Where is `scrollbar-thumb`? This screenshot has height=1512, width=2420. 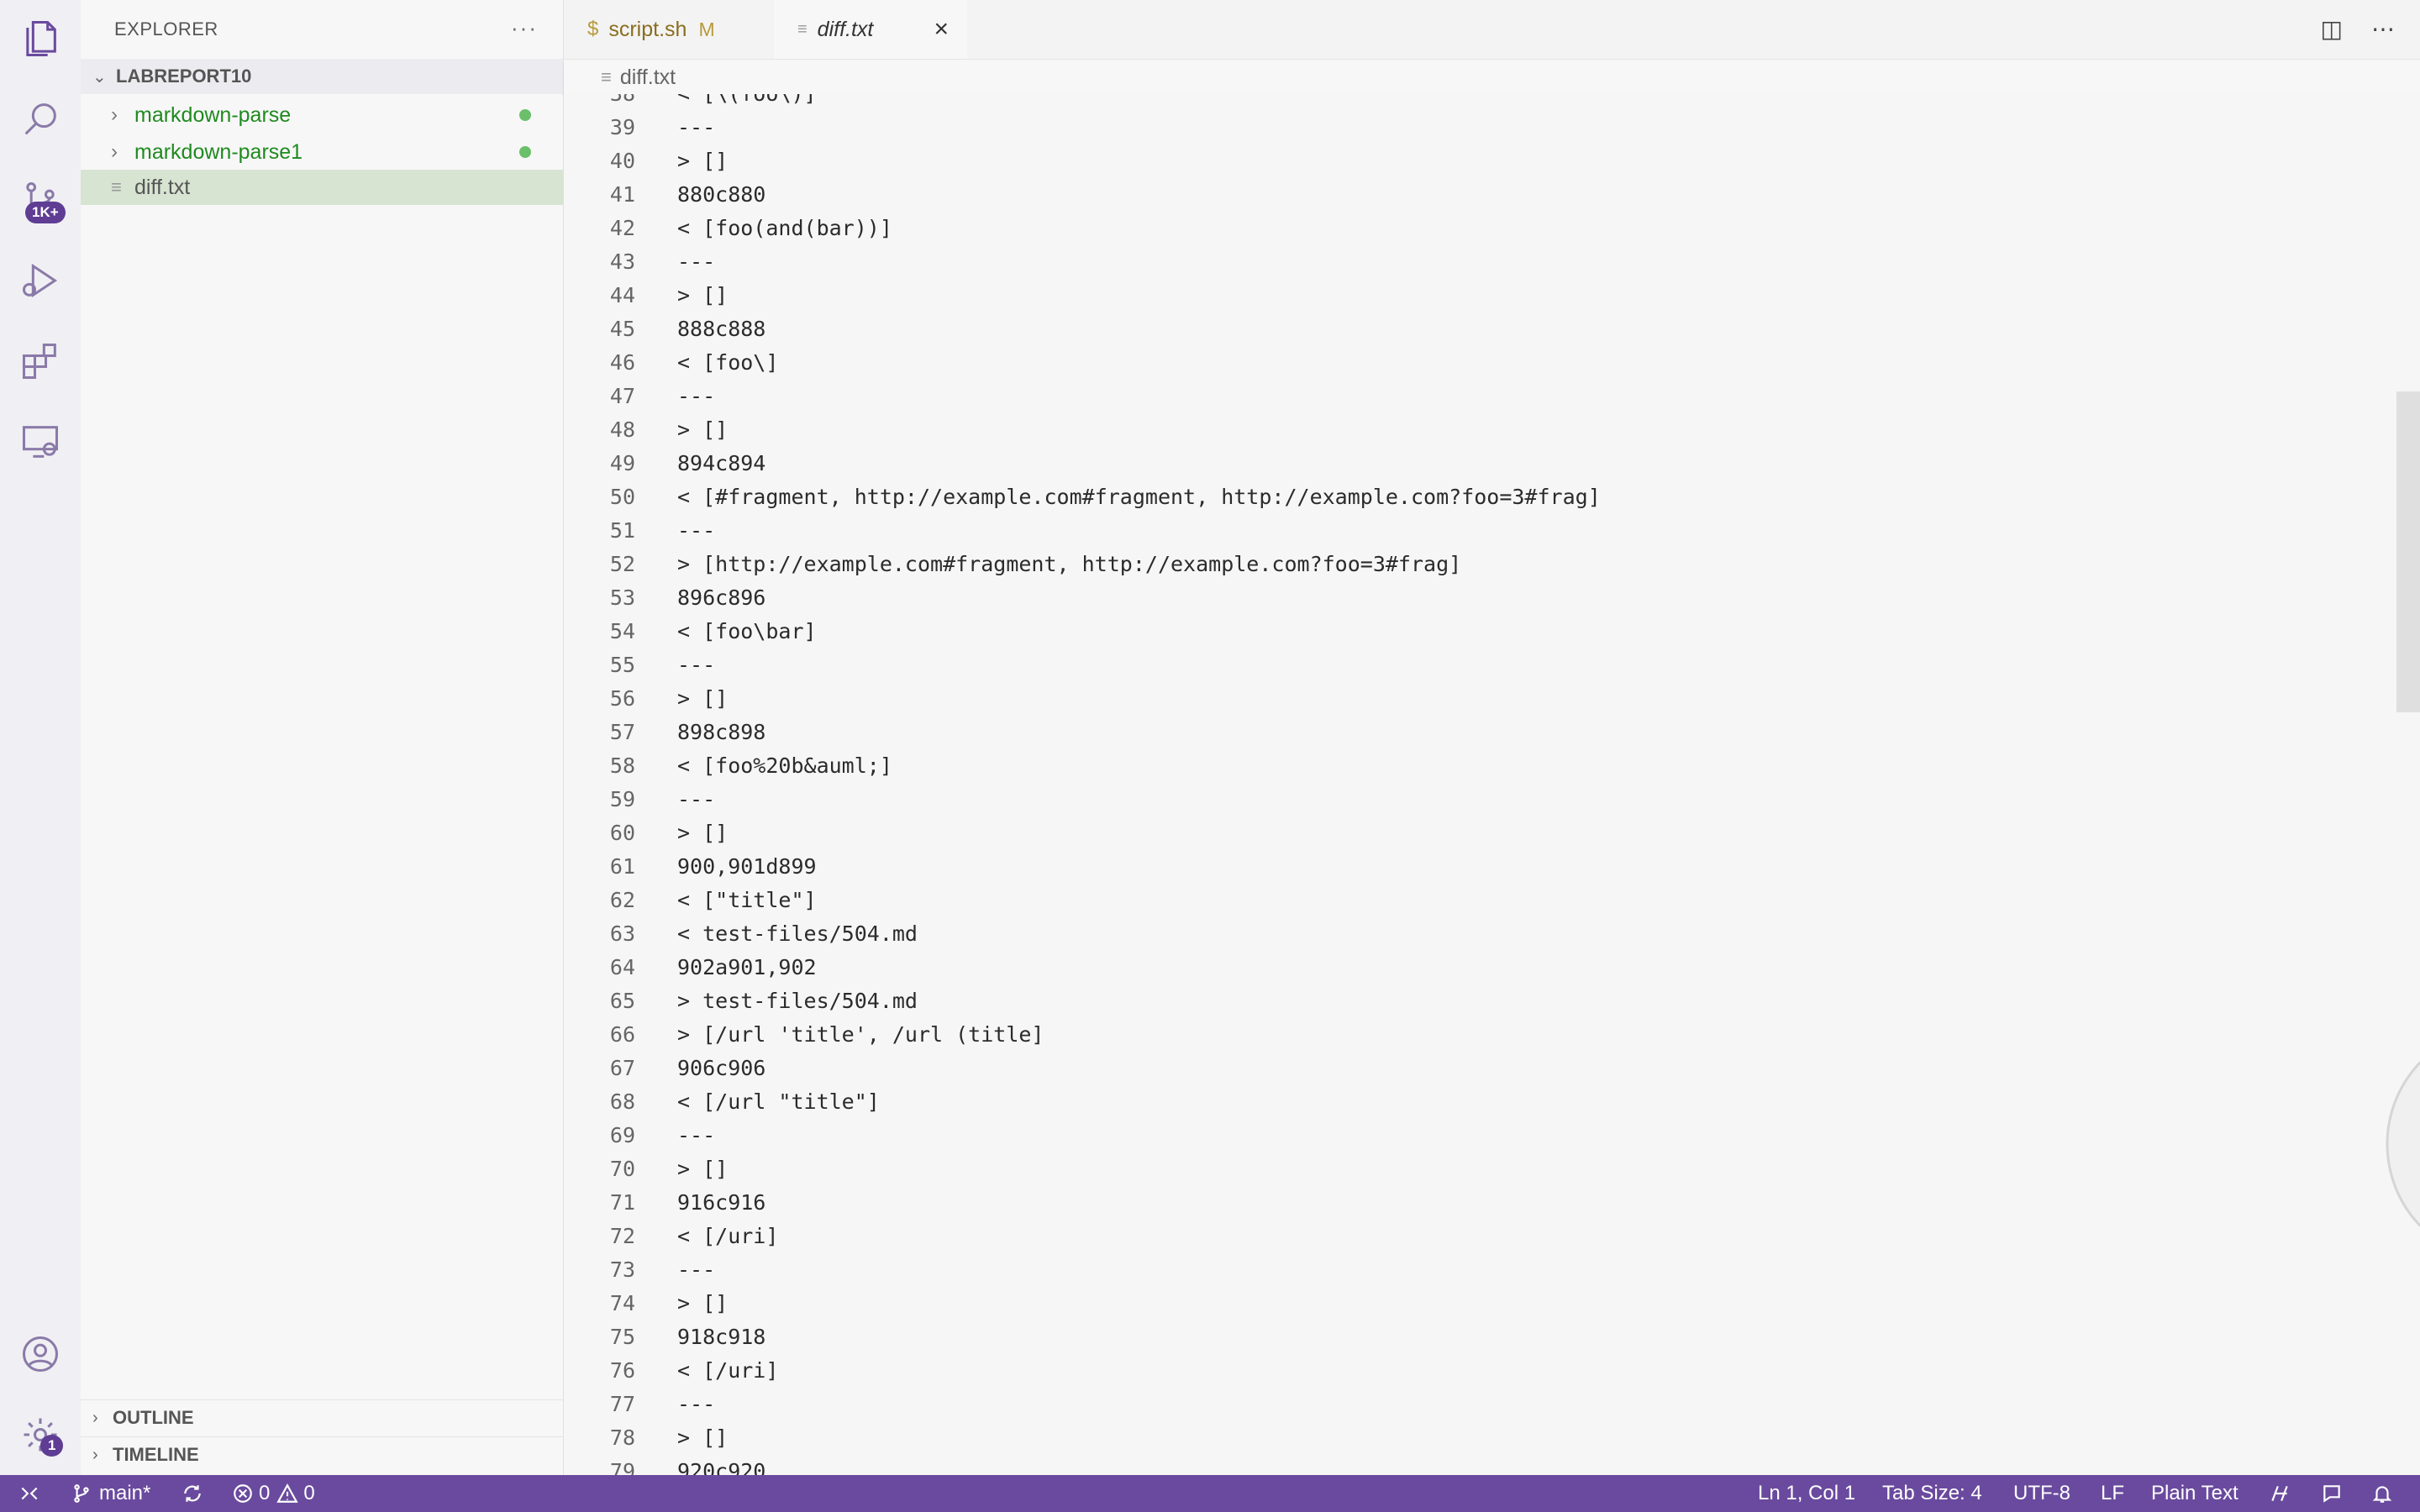 scrollbar-thumb is located at coordinates (2408, 551).